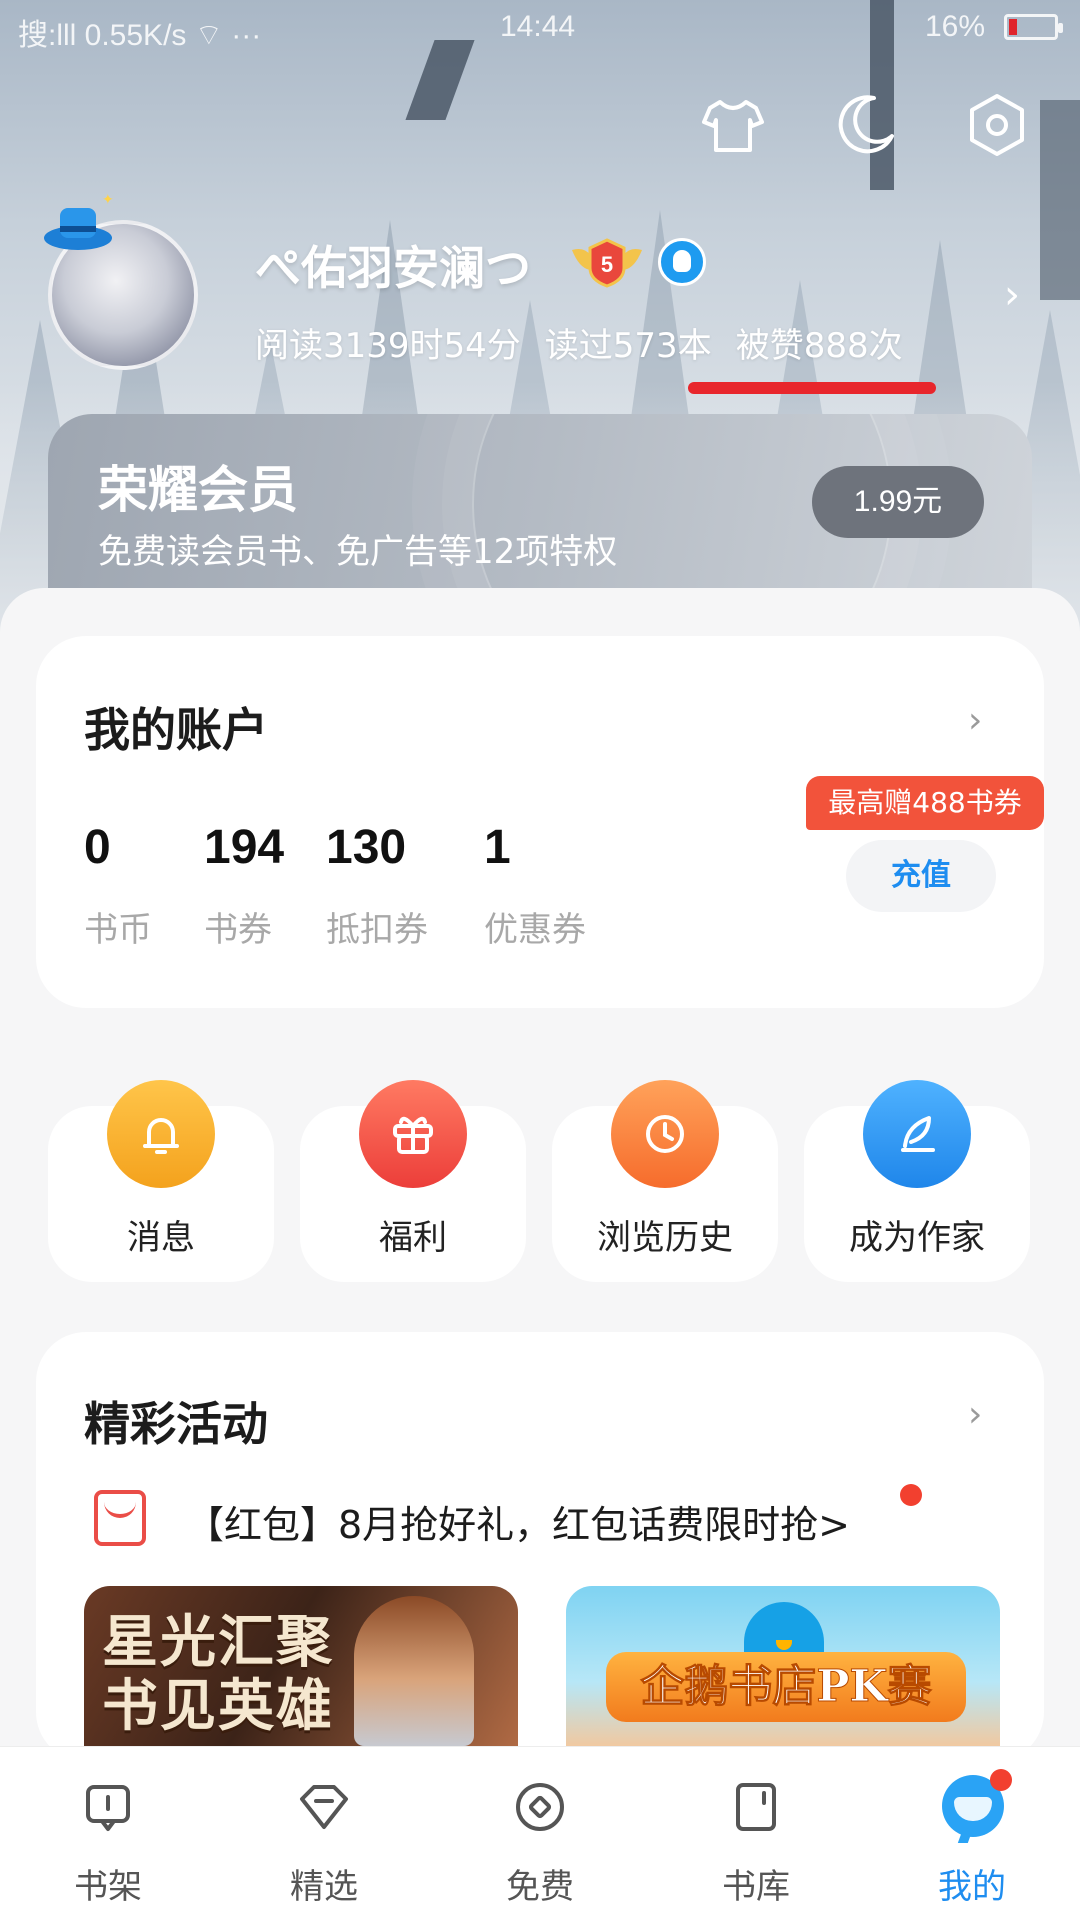 This screenshot has width=1080, height=1920. What do you see at coordinates (733, 125) in the screenshot?
I see `shirt-icon` at bounding box center [733, 125].